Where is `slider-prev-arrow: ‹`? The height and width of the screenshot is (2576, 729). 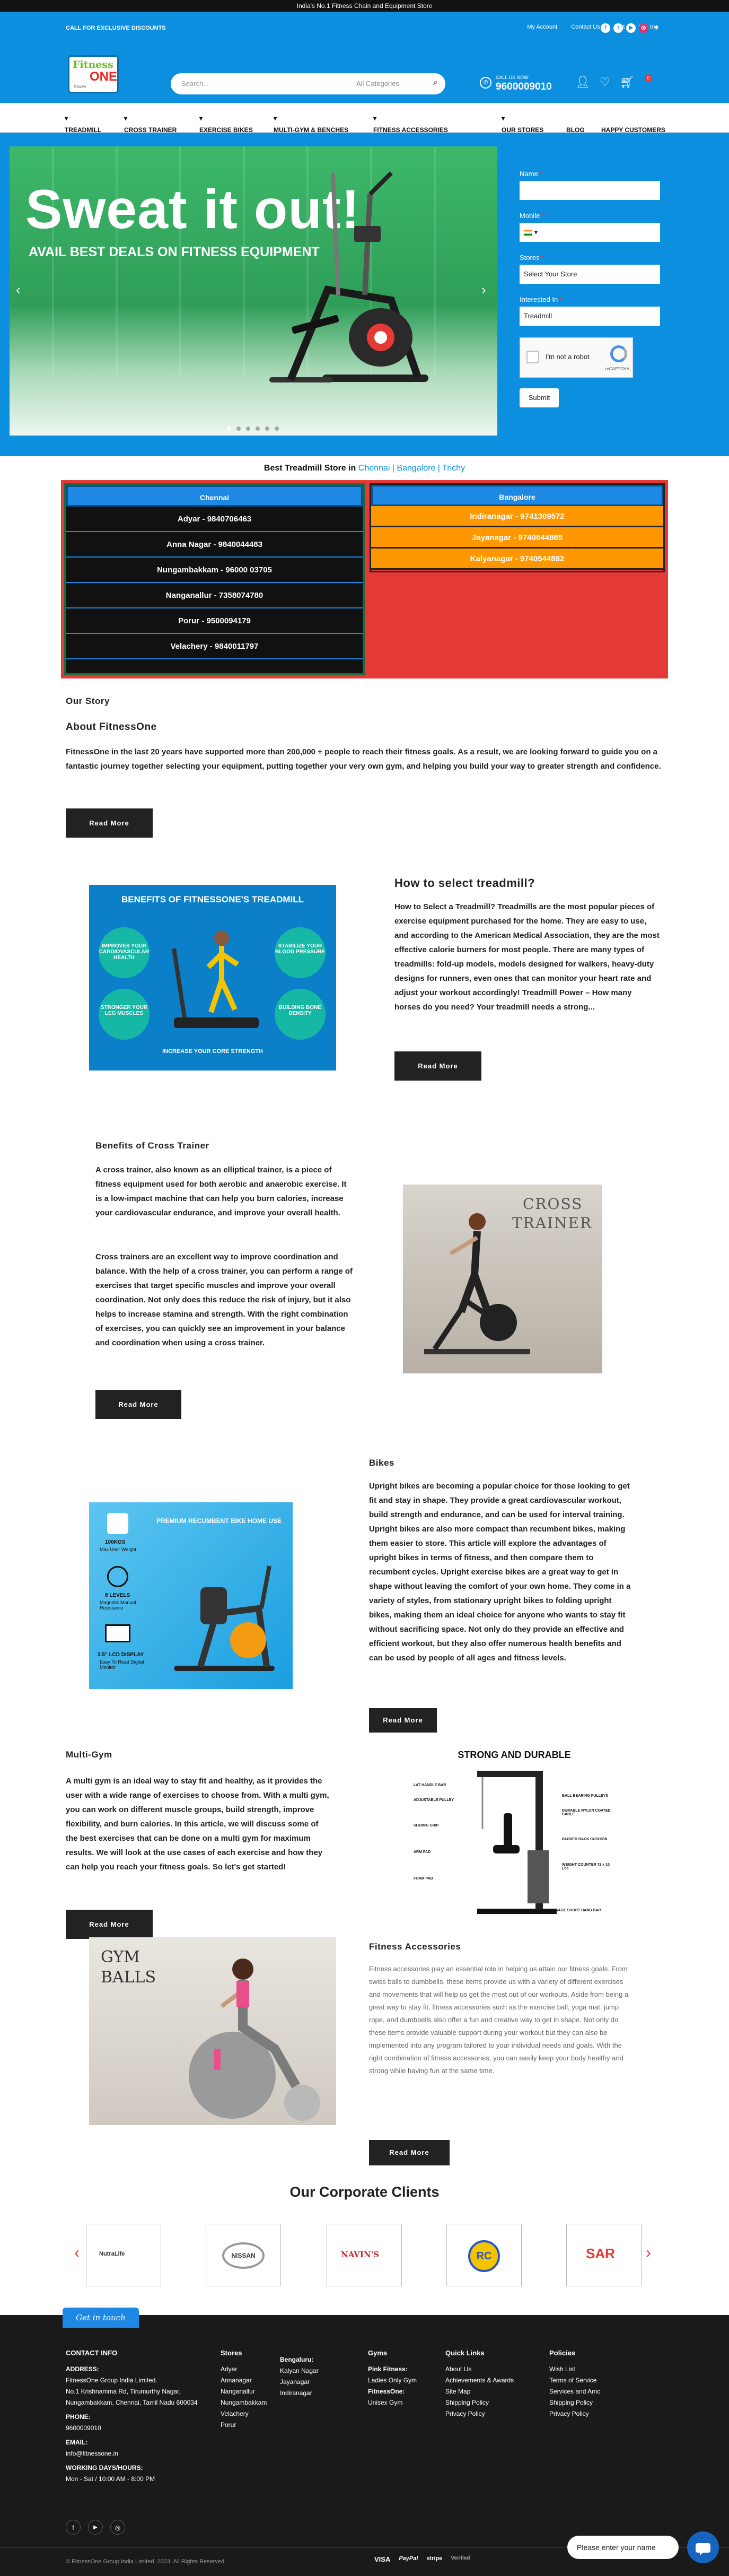 slider-prev-arrow: ‹ is located at coordinates (18, 290).